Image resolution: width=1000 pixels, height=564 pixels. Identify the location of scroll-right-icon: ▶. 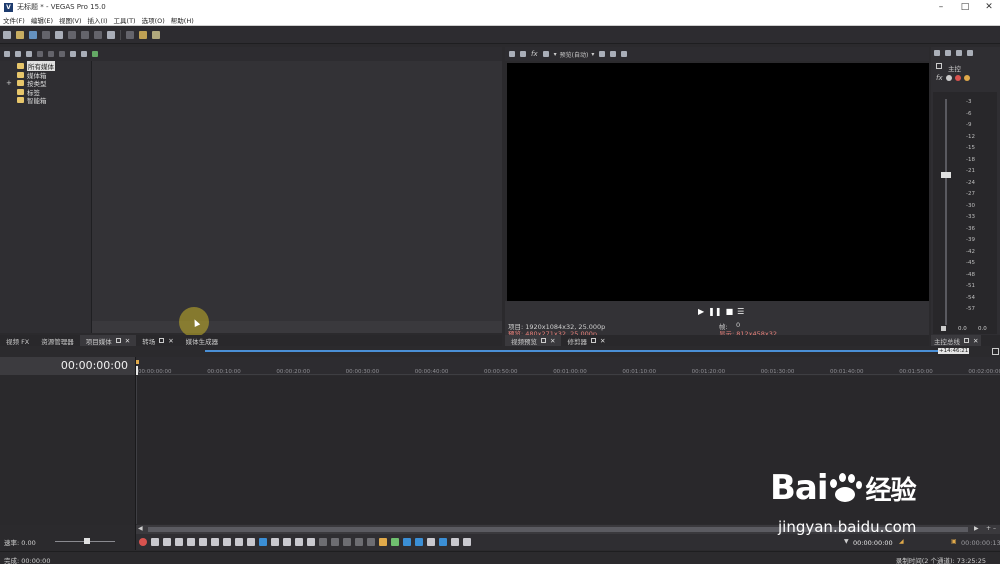
(976, 528).